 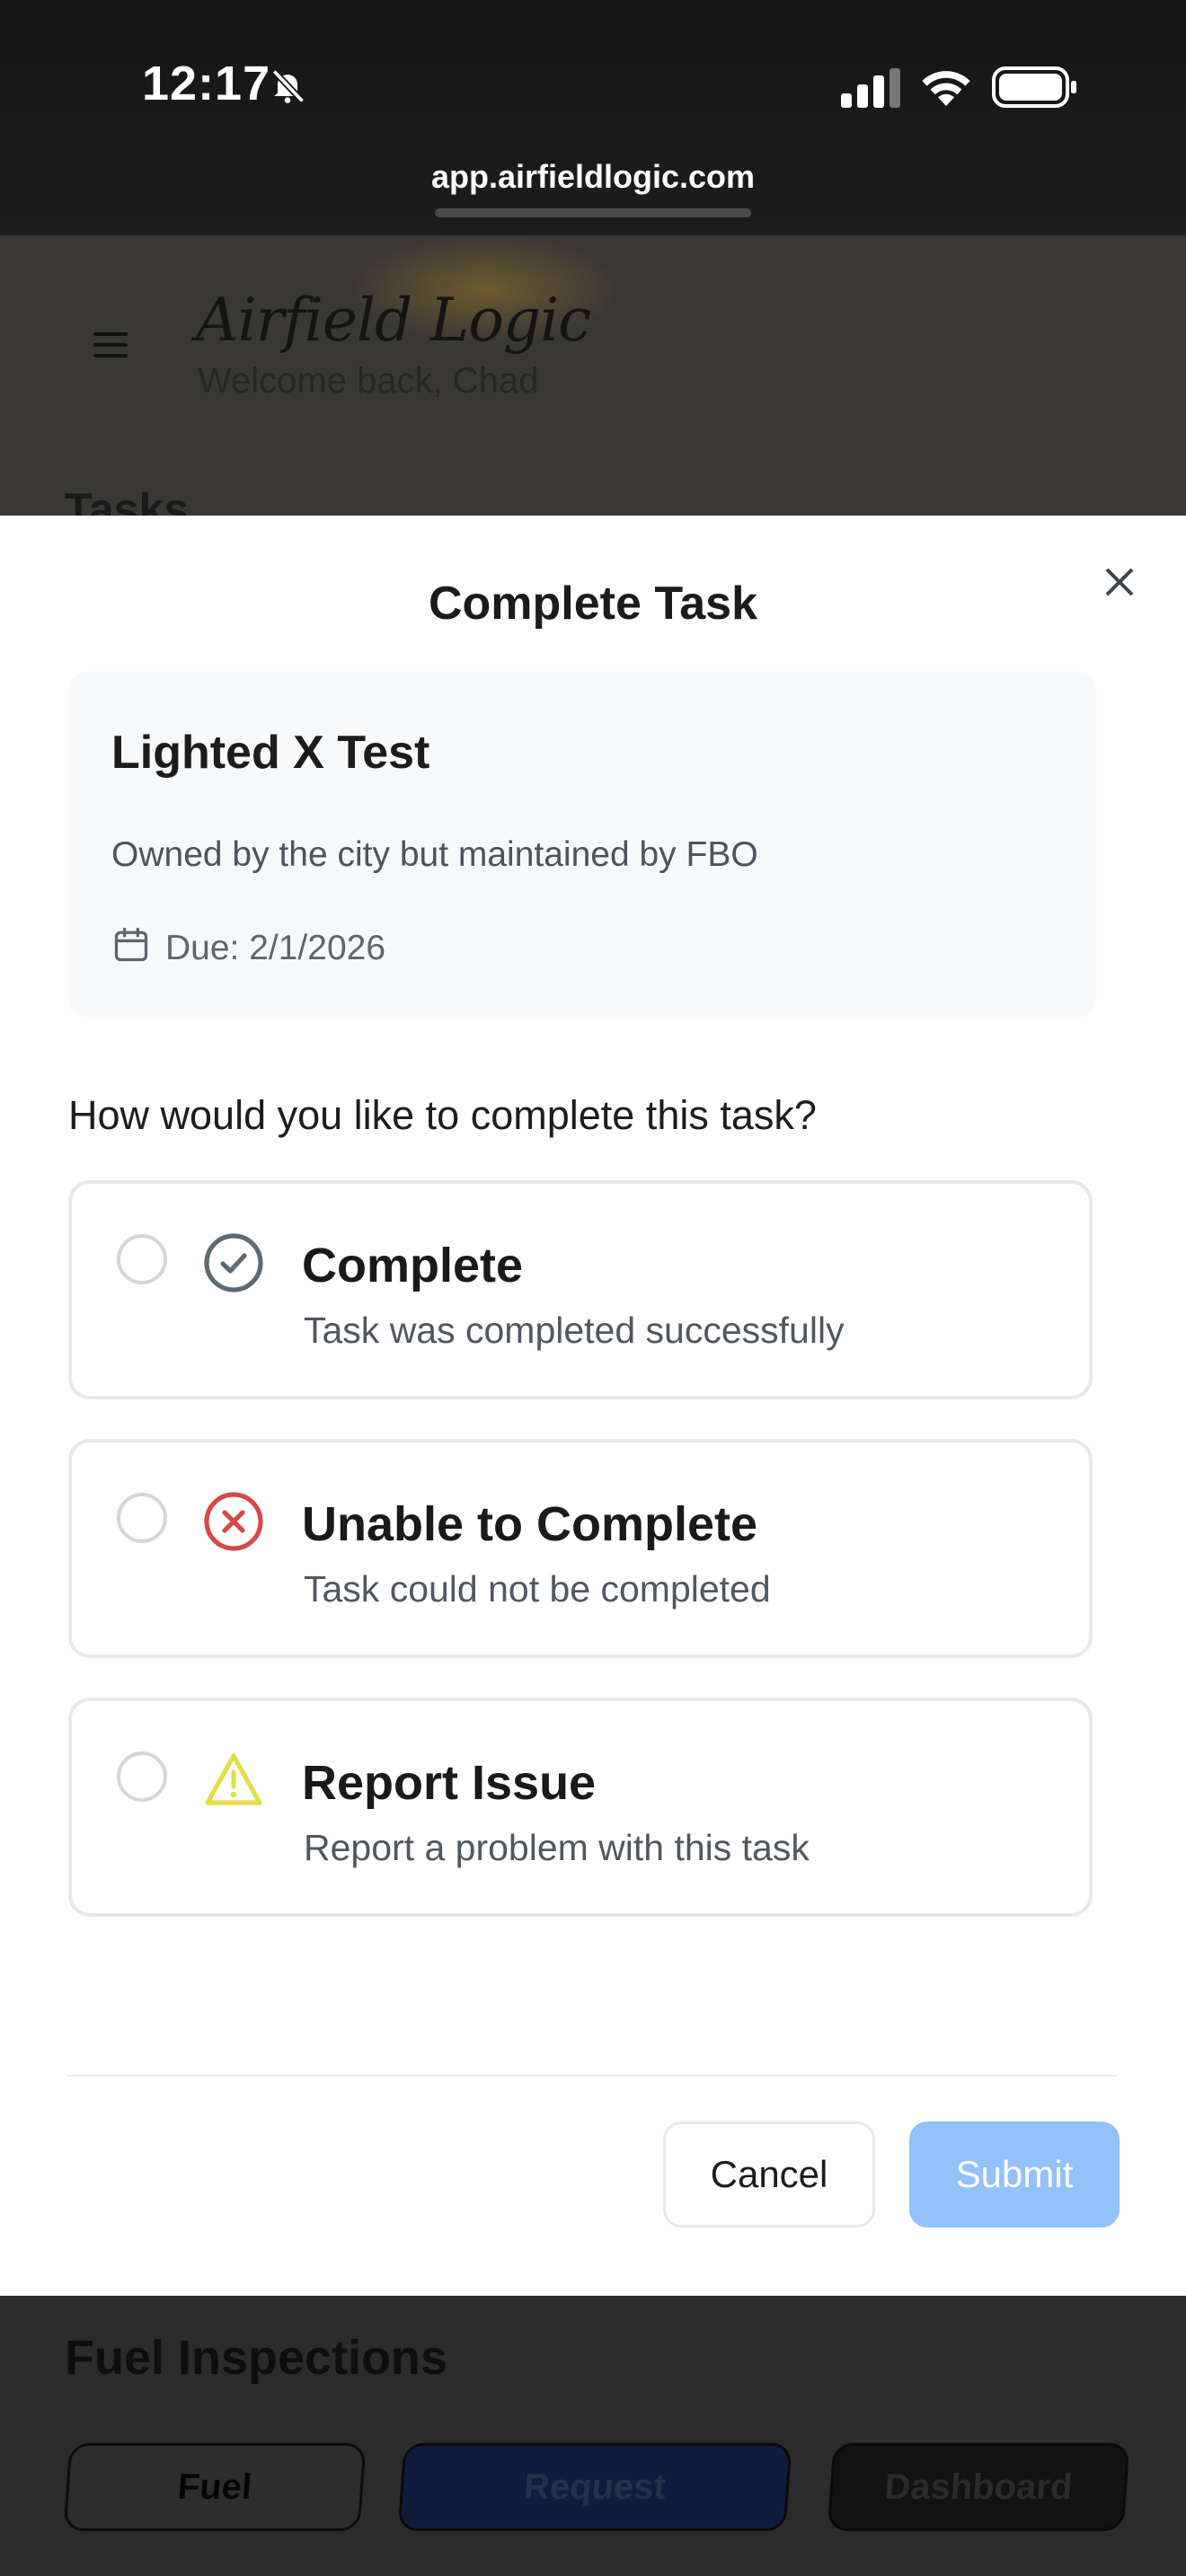 I want to click on status-time: 12:17, so click(x=206, y=83).